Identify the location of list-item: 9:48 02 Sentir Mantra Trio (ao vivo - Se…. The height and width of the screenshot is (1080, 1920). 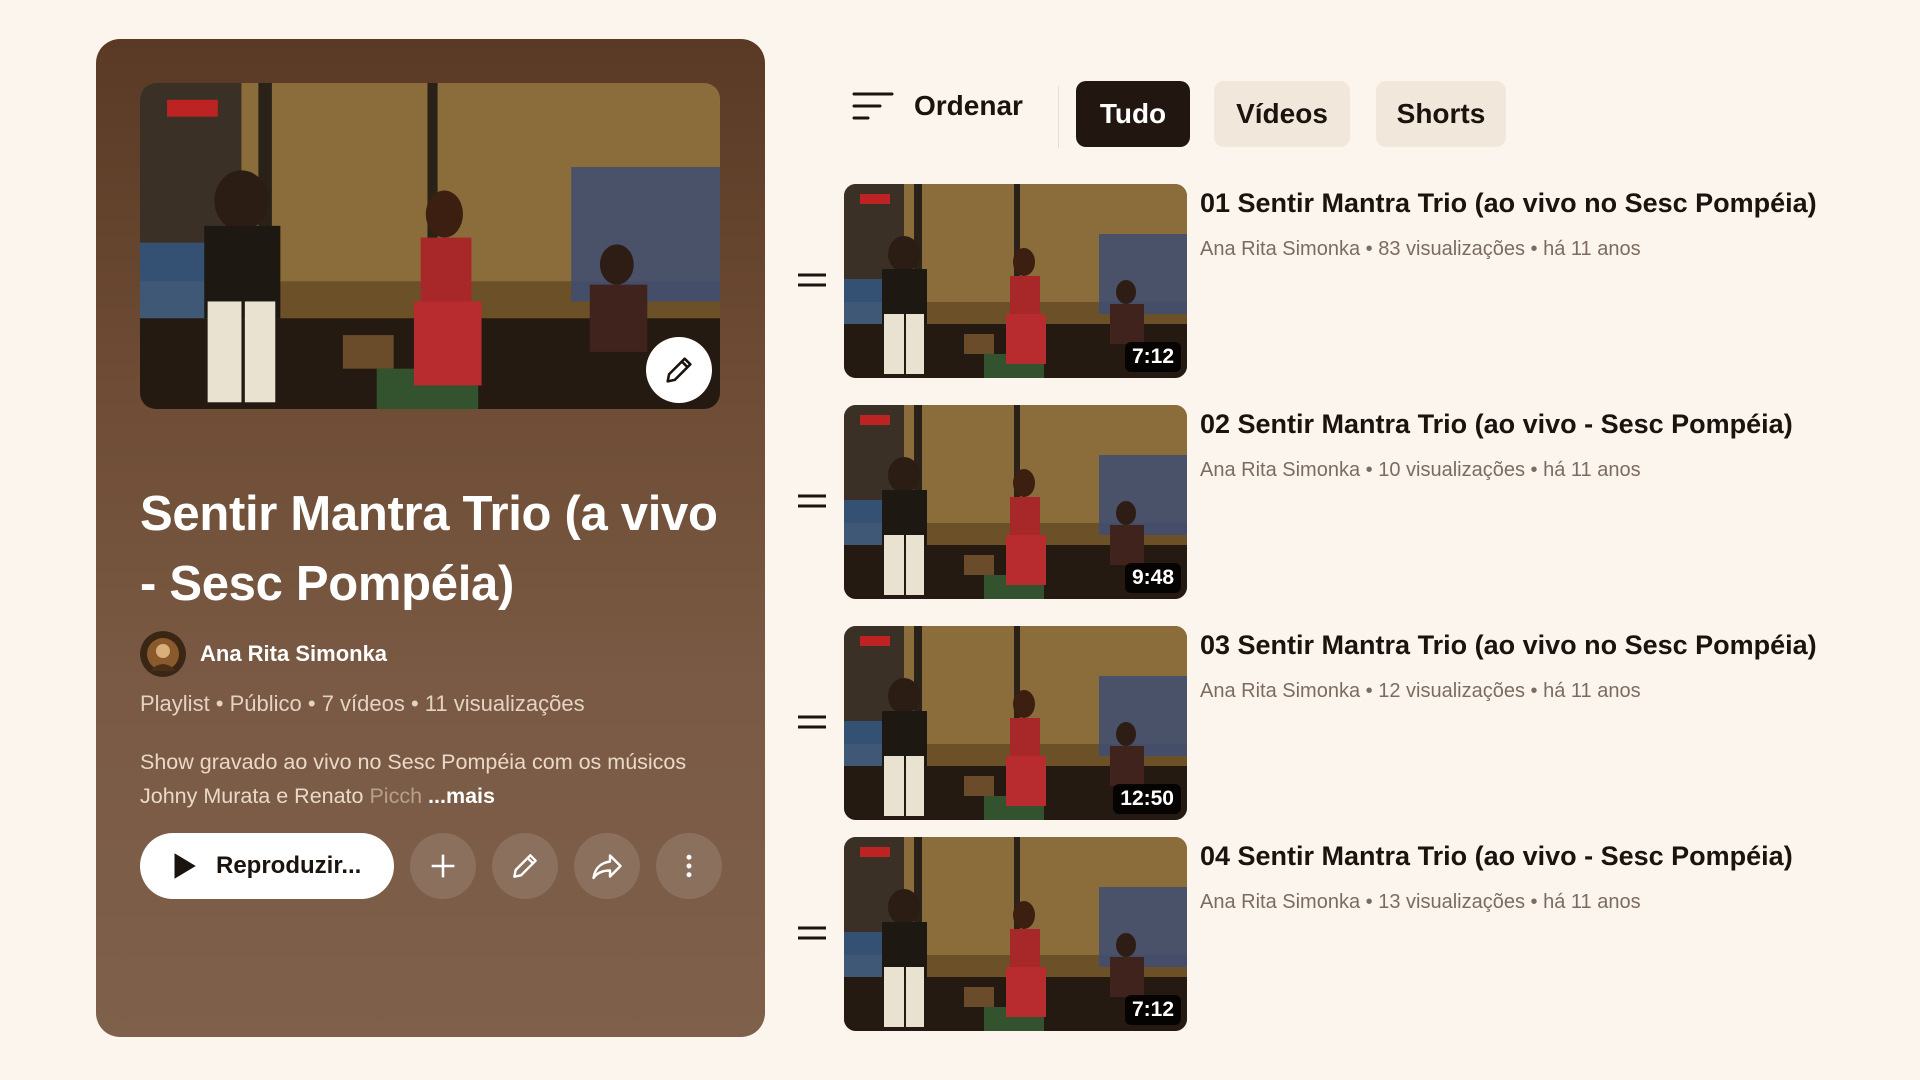
(1346, 502).